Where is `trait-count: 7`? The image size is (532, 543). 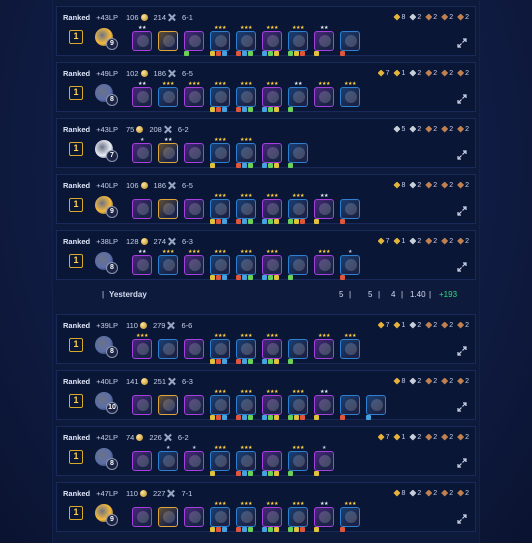 trait-count: 7 is located at coordinates (383, 241).